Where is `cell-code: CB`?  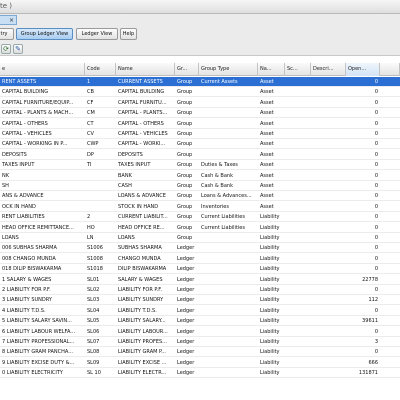
cell-code: CB is located at coordinates (90, 92).